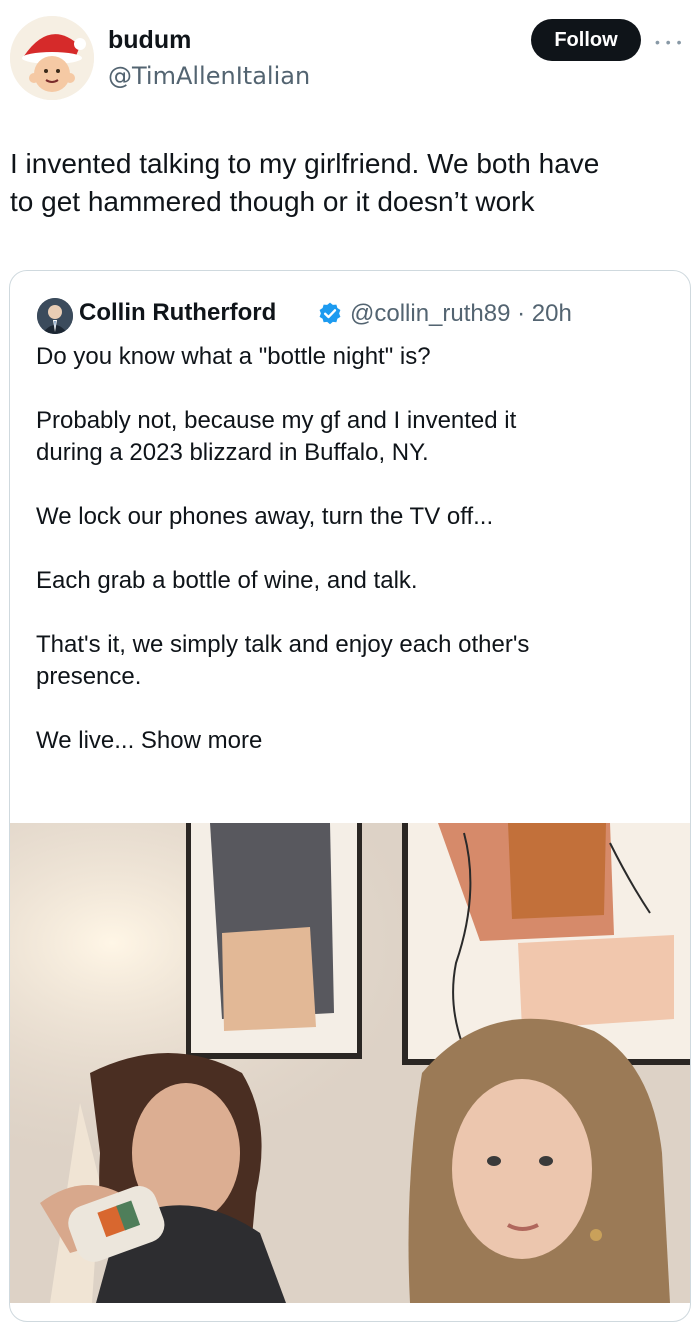 The width and height of the screenshot is (693, 1322). What do you see at coordinates (177, 313) in the screenshot?
I see `quoted-author-name: Collin Rutherford` at bounding box center [177, 313].